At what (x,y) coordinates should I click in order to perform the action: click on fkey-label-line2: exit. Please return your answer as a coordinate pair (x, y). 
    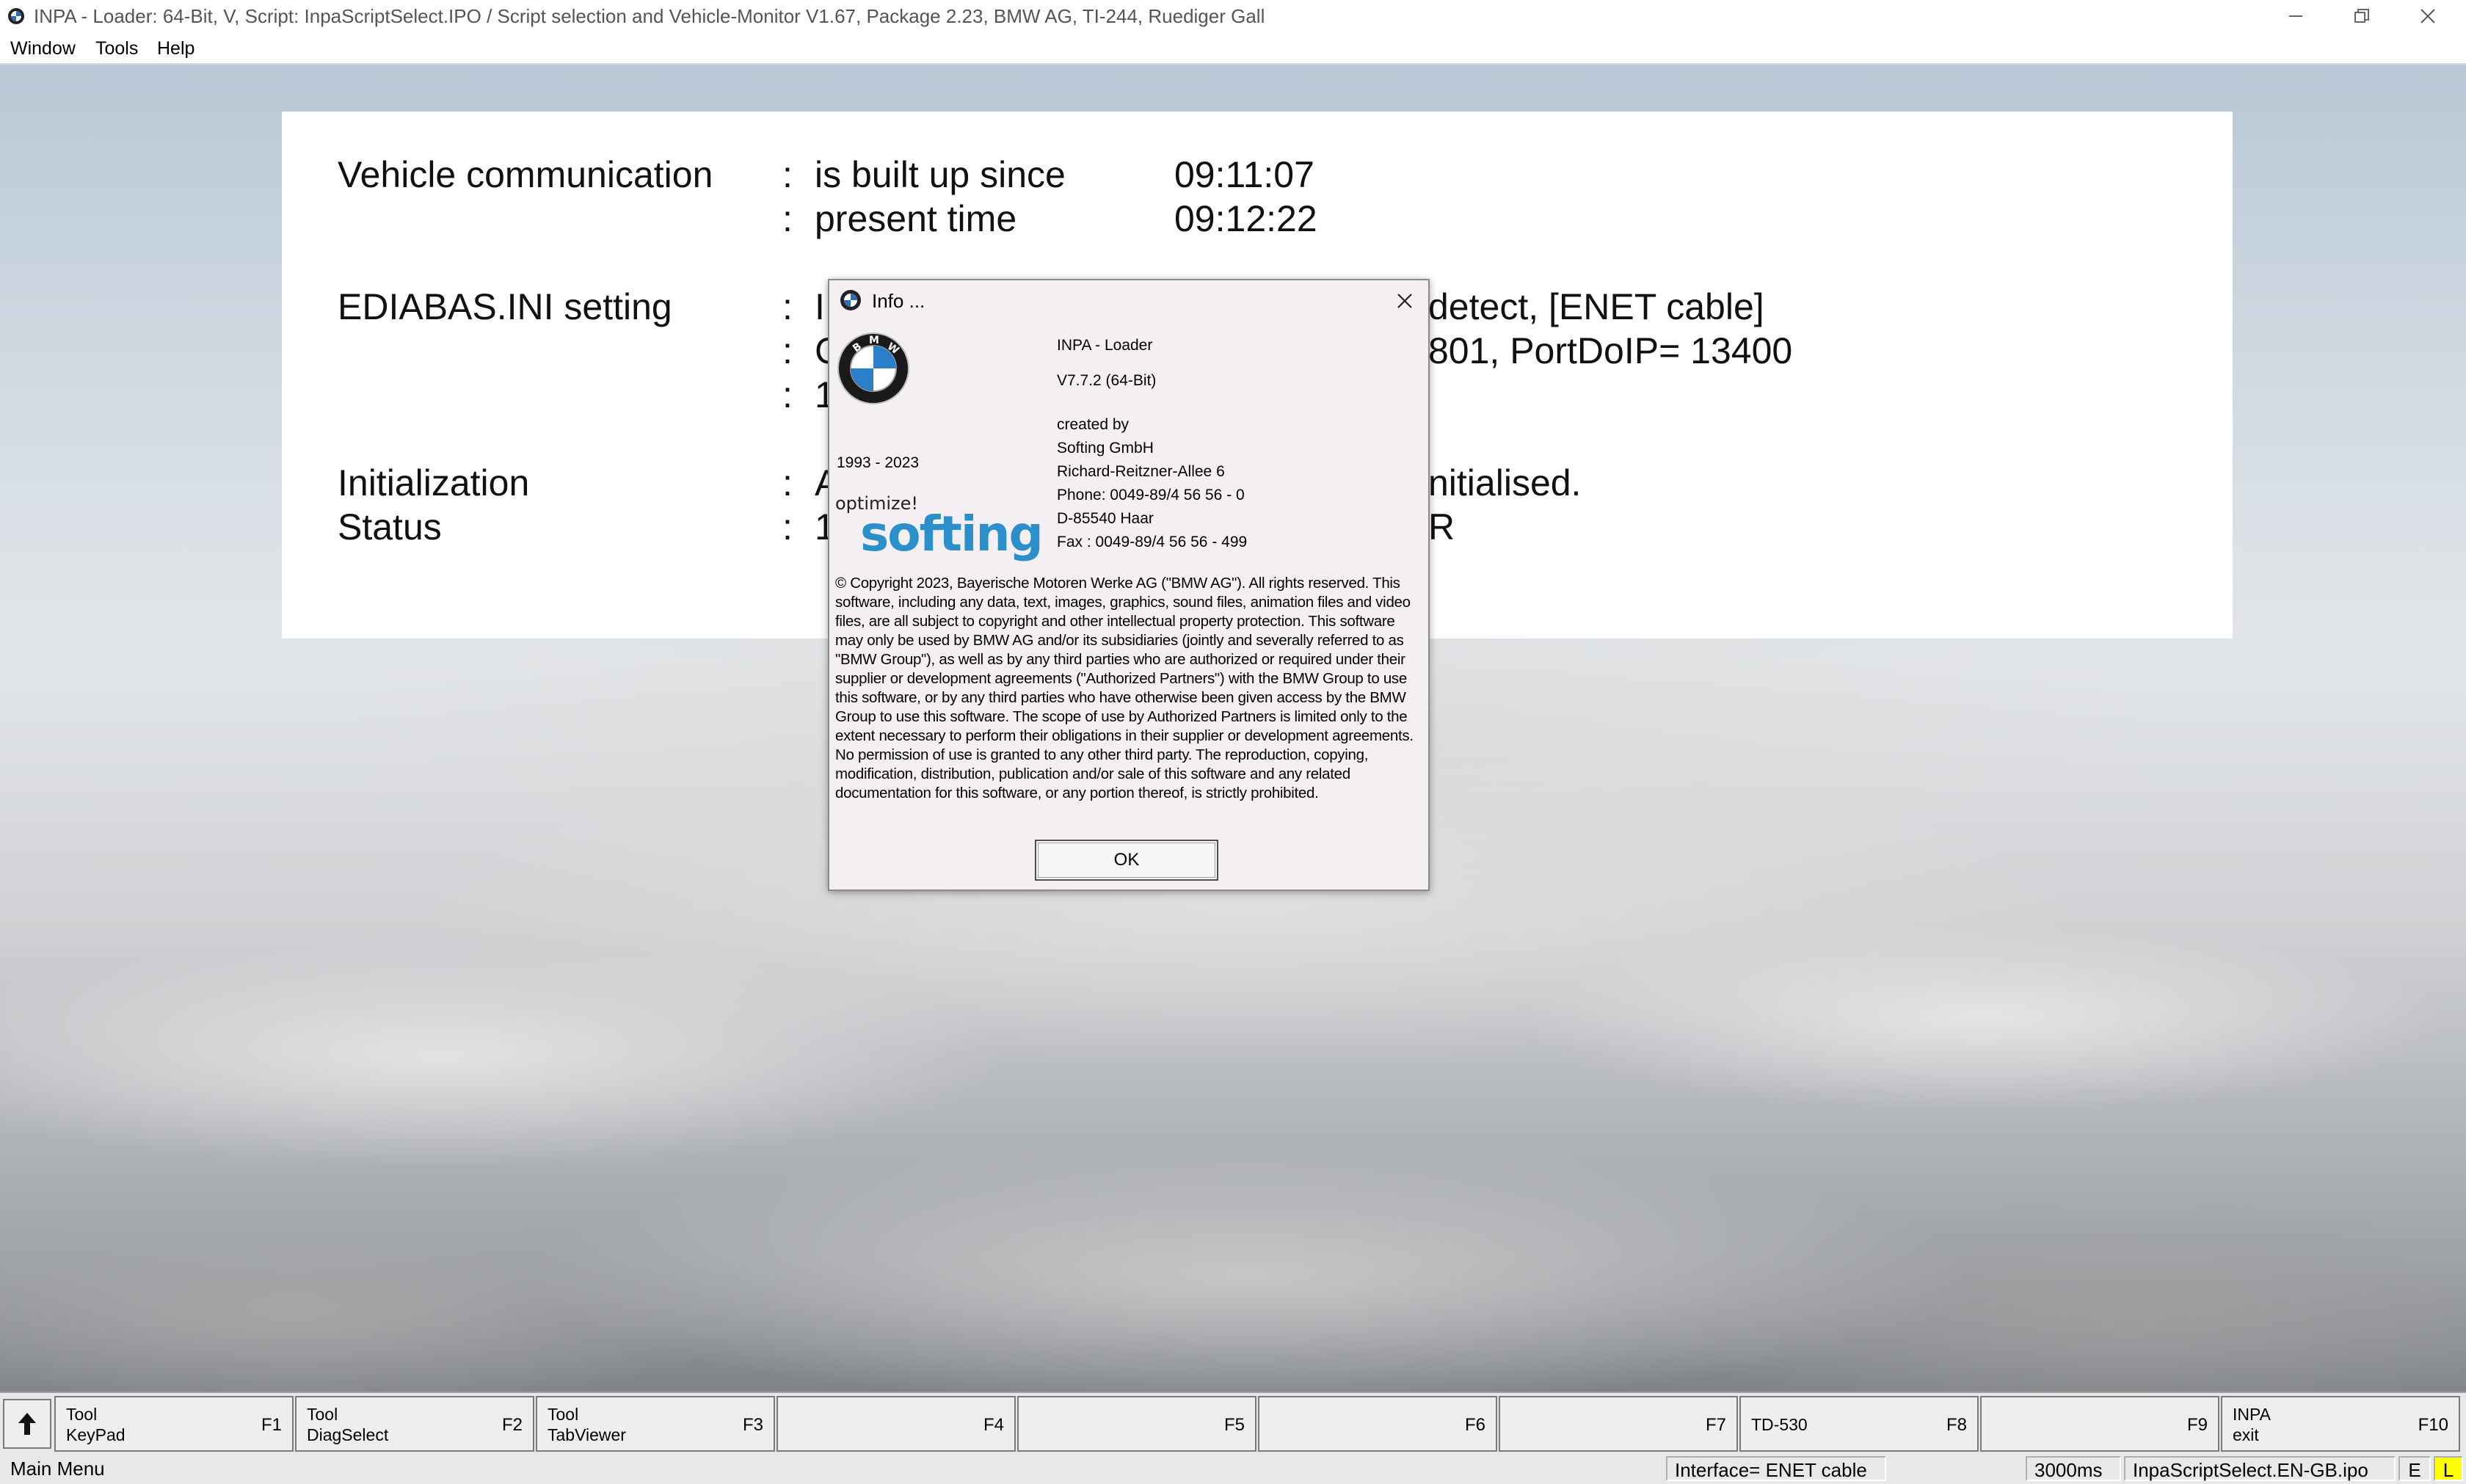
    Looking at the image, I should click on (2246, 1434).